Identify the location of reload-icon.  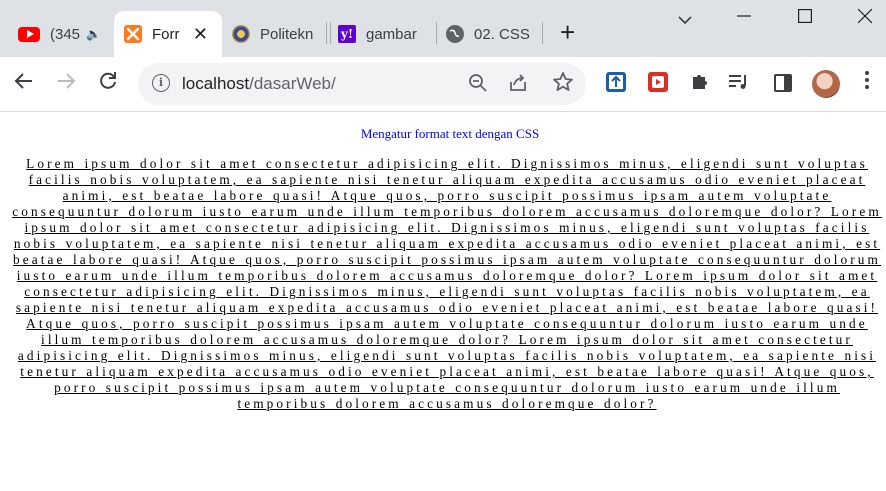
(108, 84).